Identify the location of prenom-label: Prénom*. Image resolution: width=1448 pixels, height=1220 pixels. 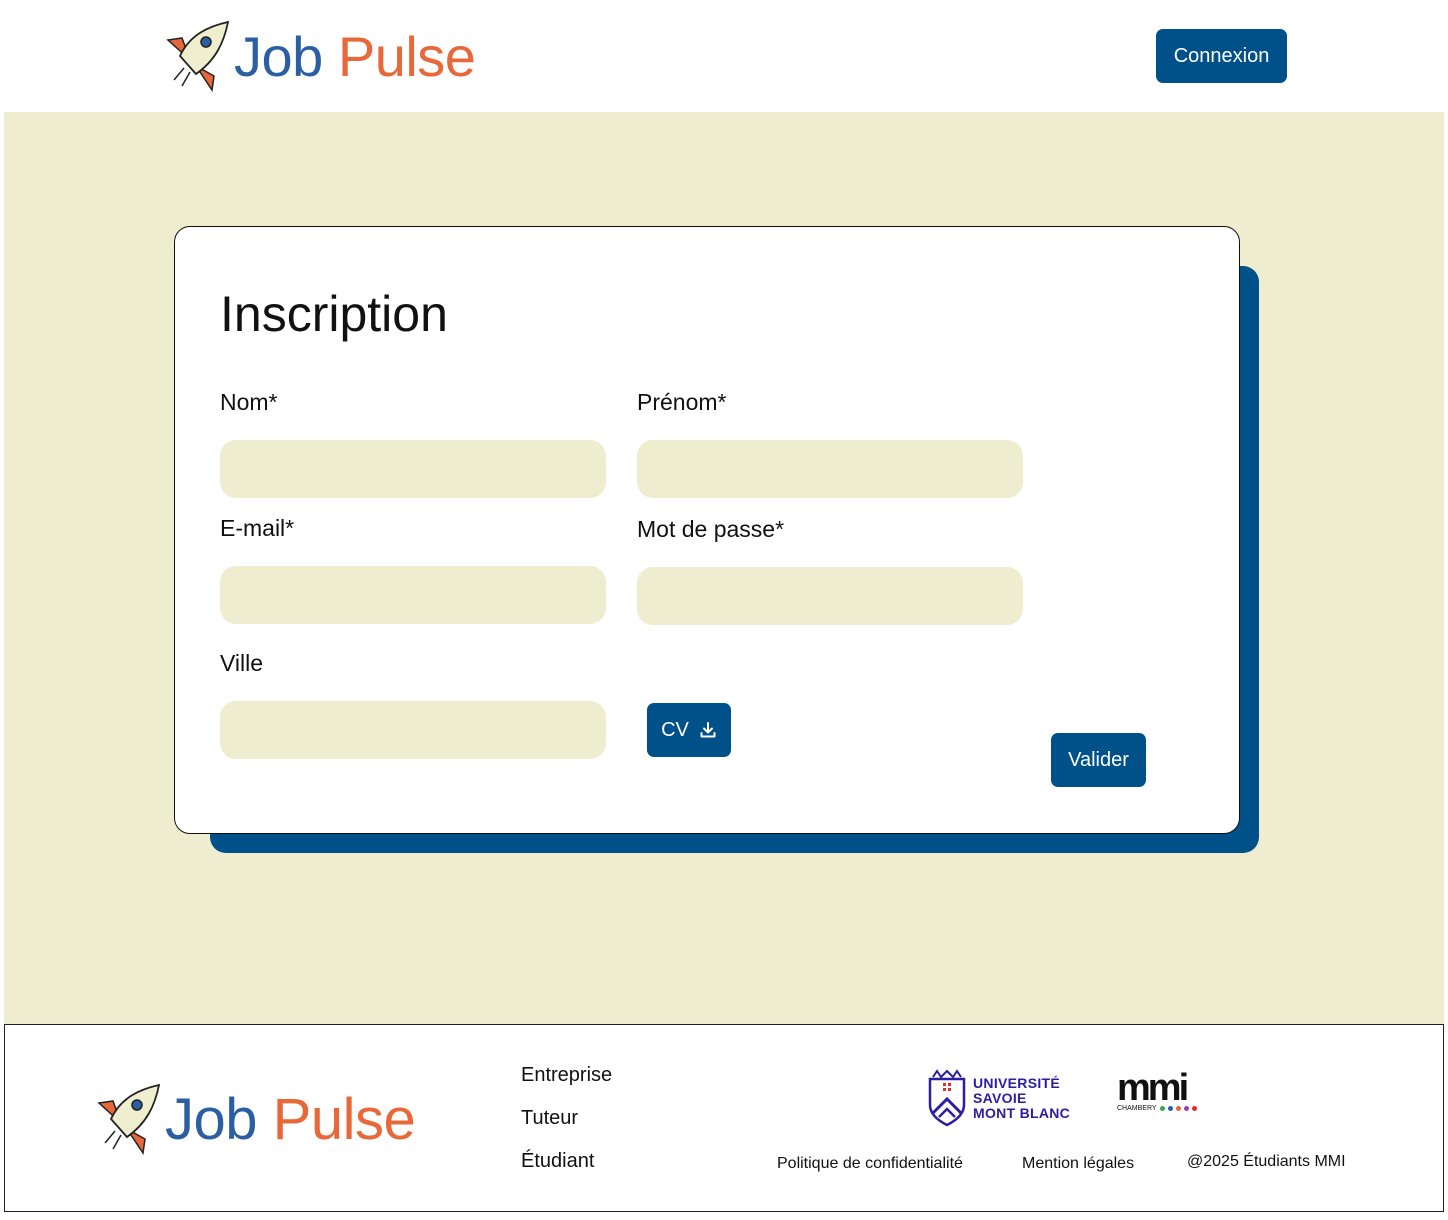
(682, 402).